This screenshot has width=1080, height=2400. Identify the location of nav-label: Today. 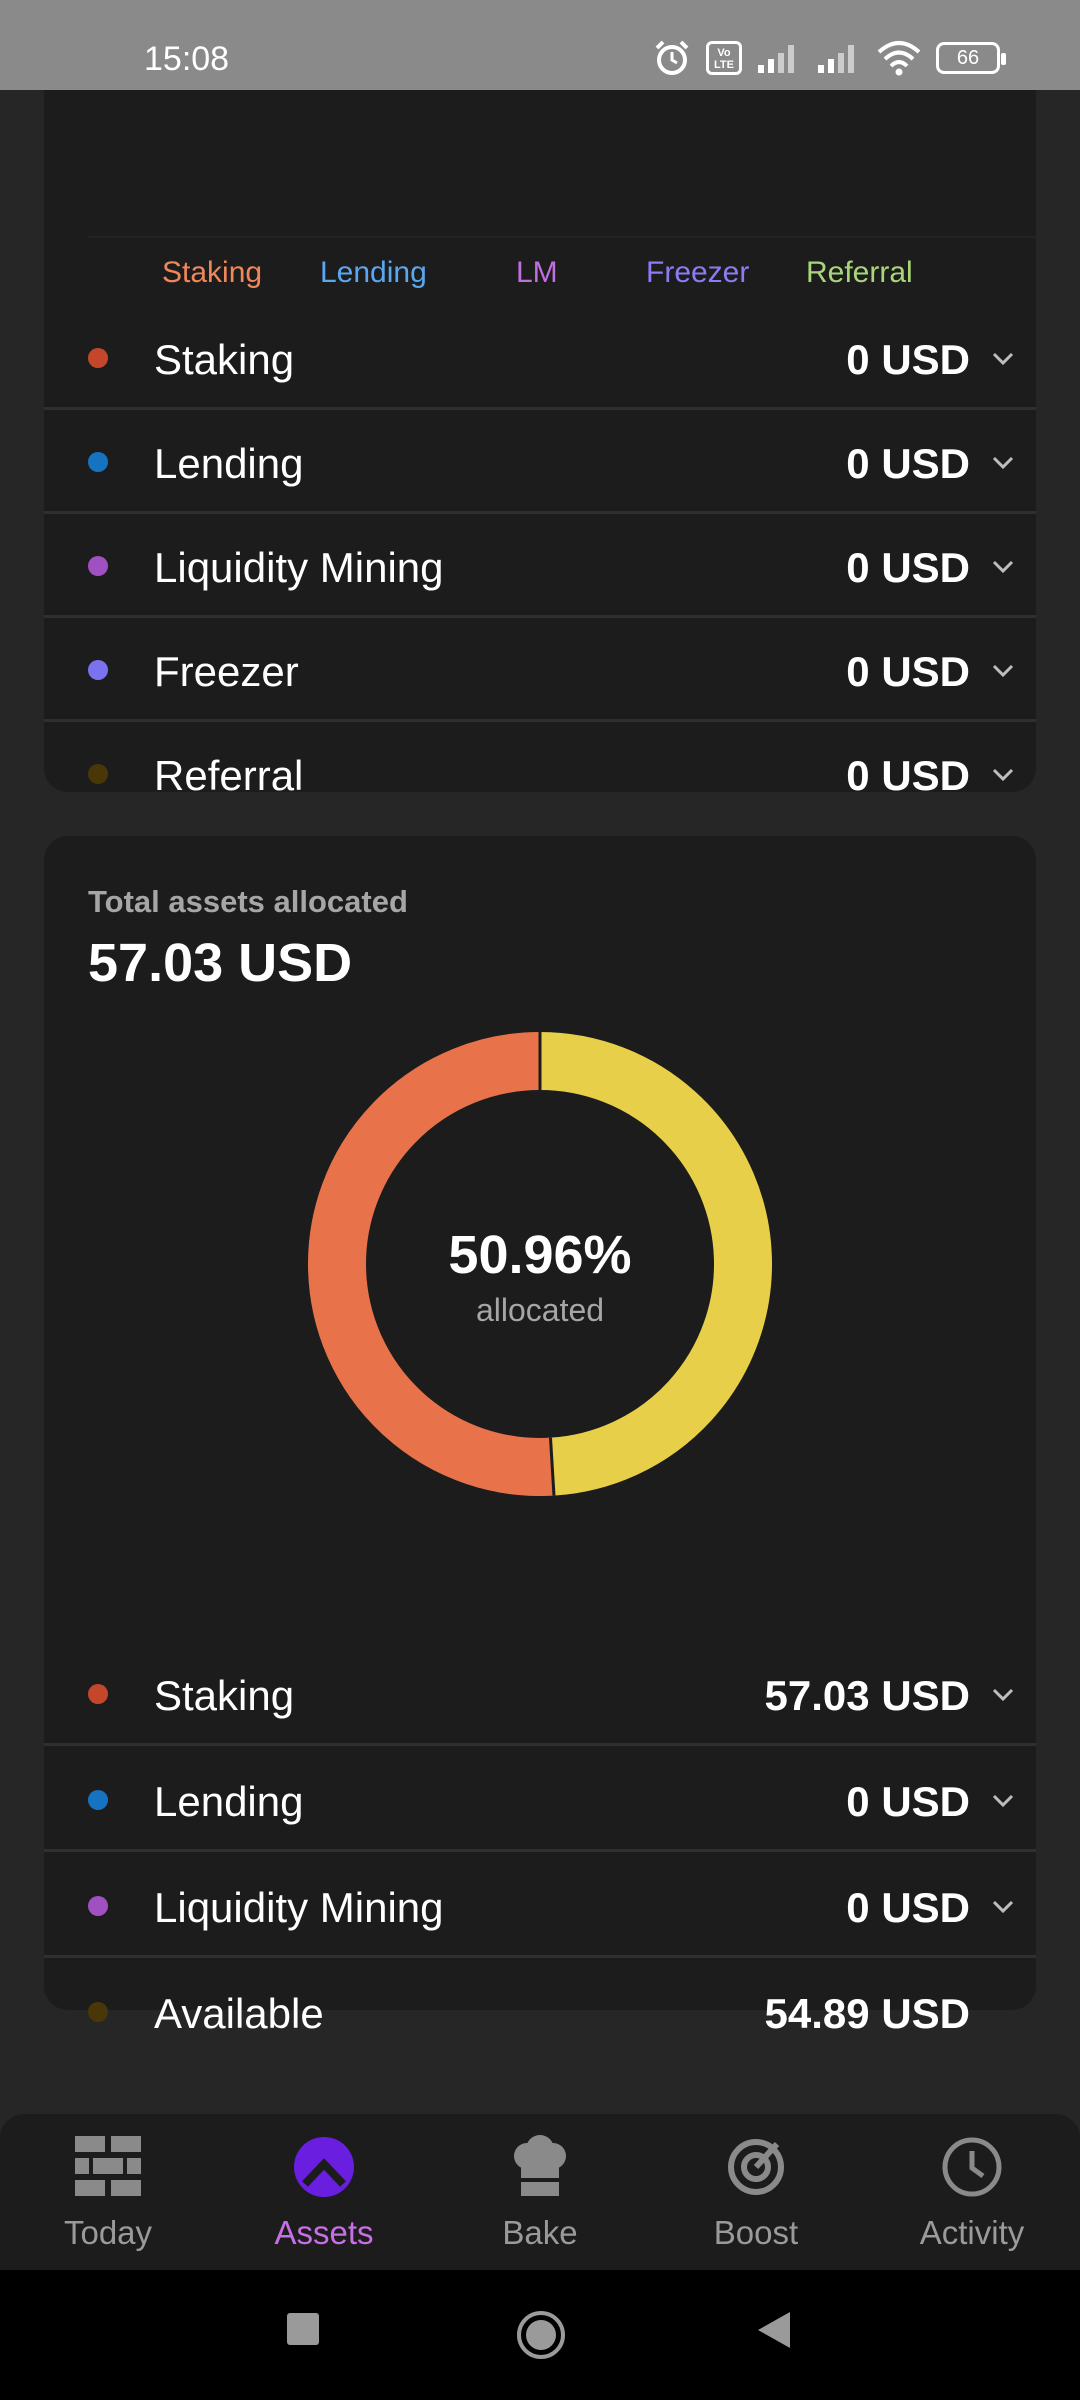
(108, 2232).